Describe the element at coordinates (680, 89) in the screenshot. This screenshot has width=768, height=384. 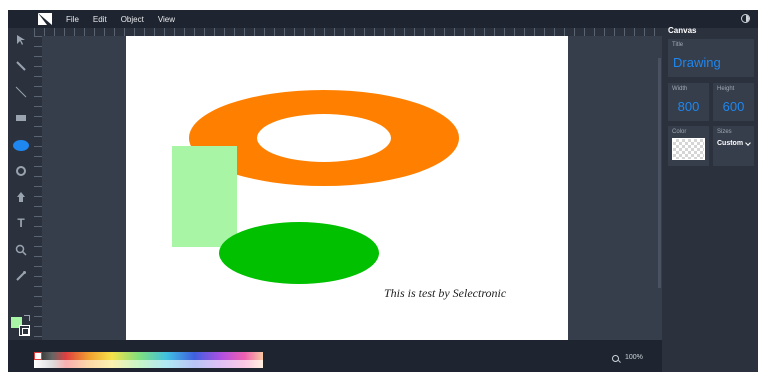
I see `width-label: Width` at that location.